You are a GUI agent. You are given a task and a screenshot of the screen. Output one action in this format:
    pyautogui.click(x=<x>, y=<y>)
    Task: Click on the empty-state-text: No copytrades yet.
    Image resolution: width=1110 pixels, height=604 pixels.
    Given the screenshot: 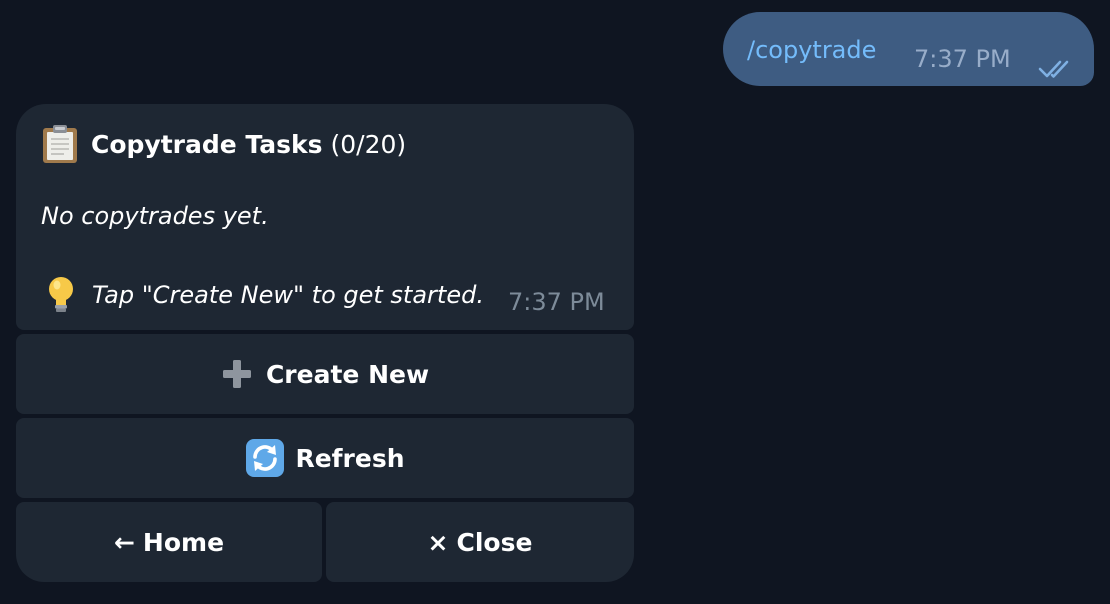 What is the action you would take?
    pyautogui.click(x=155, y=216)
    